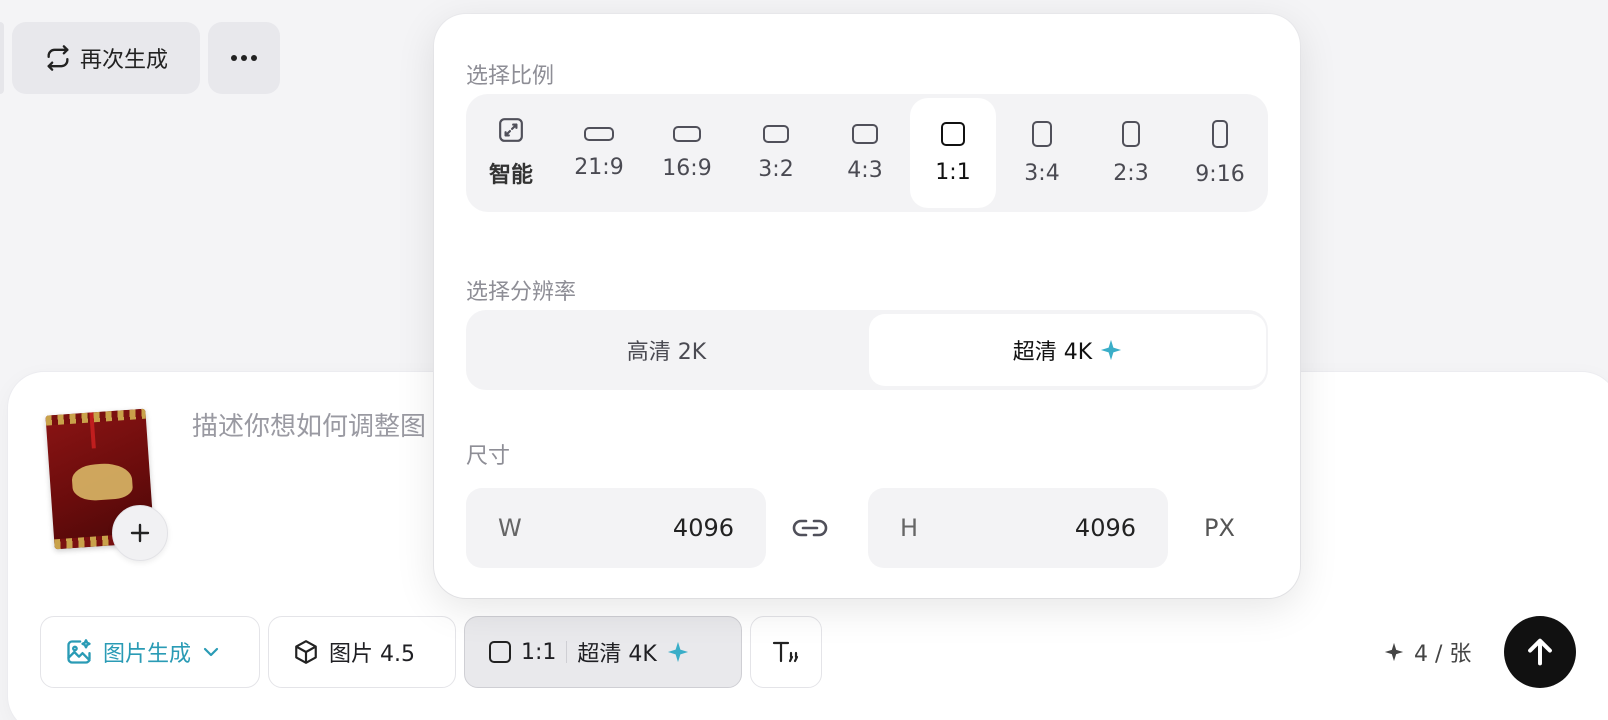 The height and width of the screenshot is (720, 1608). What do you see at coordinates (510, 528) in the screenshot?
I see `width-label: W` at bounding box center [510, 528].